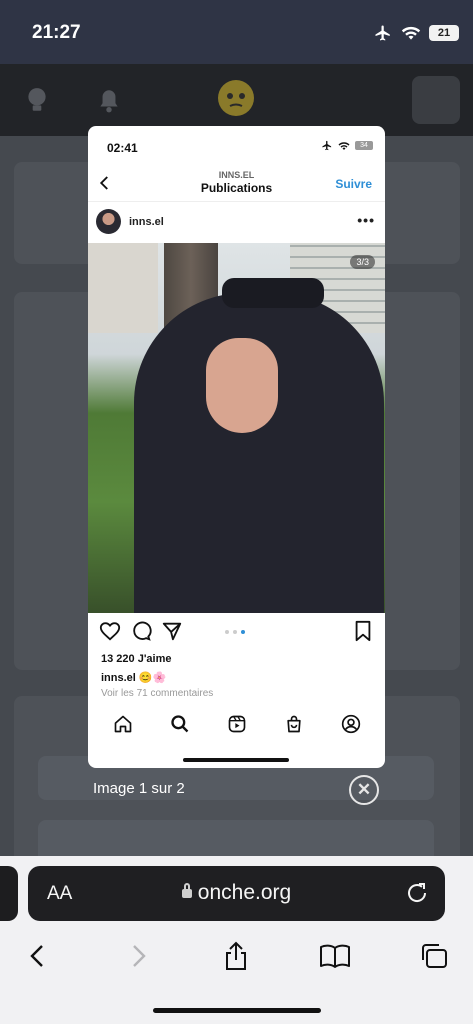 The image size is (473, 1024). I want to click on view-comments-link: Voir les 71 commentaires, so click(157, 693).